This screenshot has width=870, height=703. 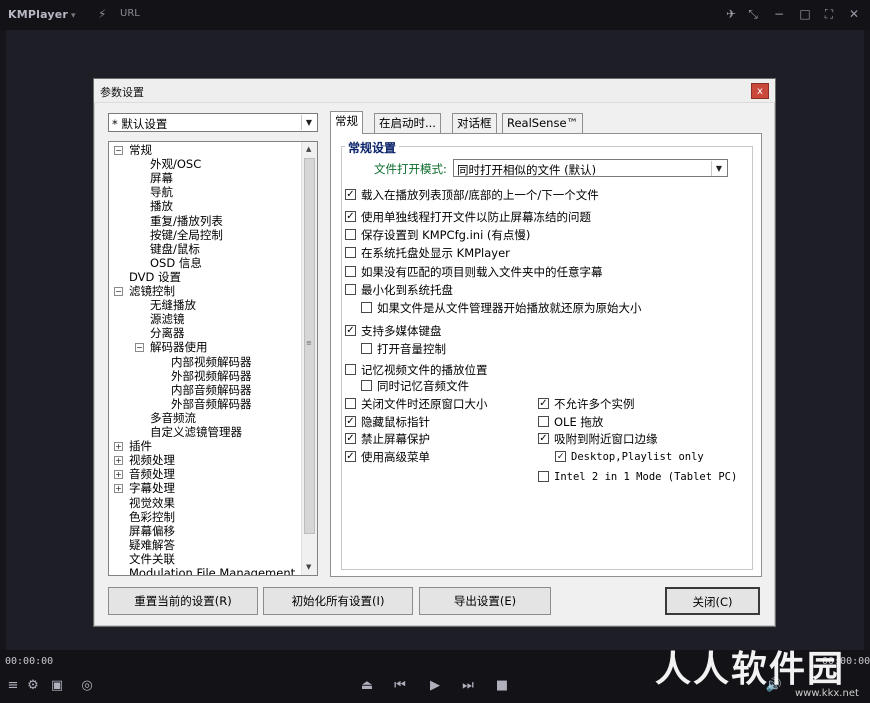 What do you see at coordinates (140, 150) in the screenshot?
I see `tree-item: 常规` at bounding box center [140, 150].